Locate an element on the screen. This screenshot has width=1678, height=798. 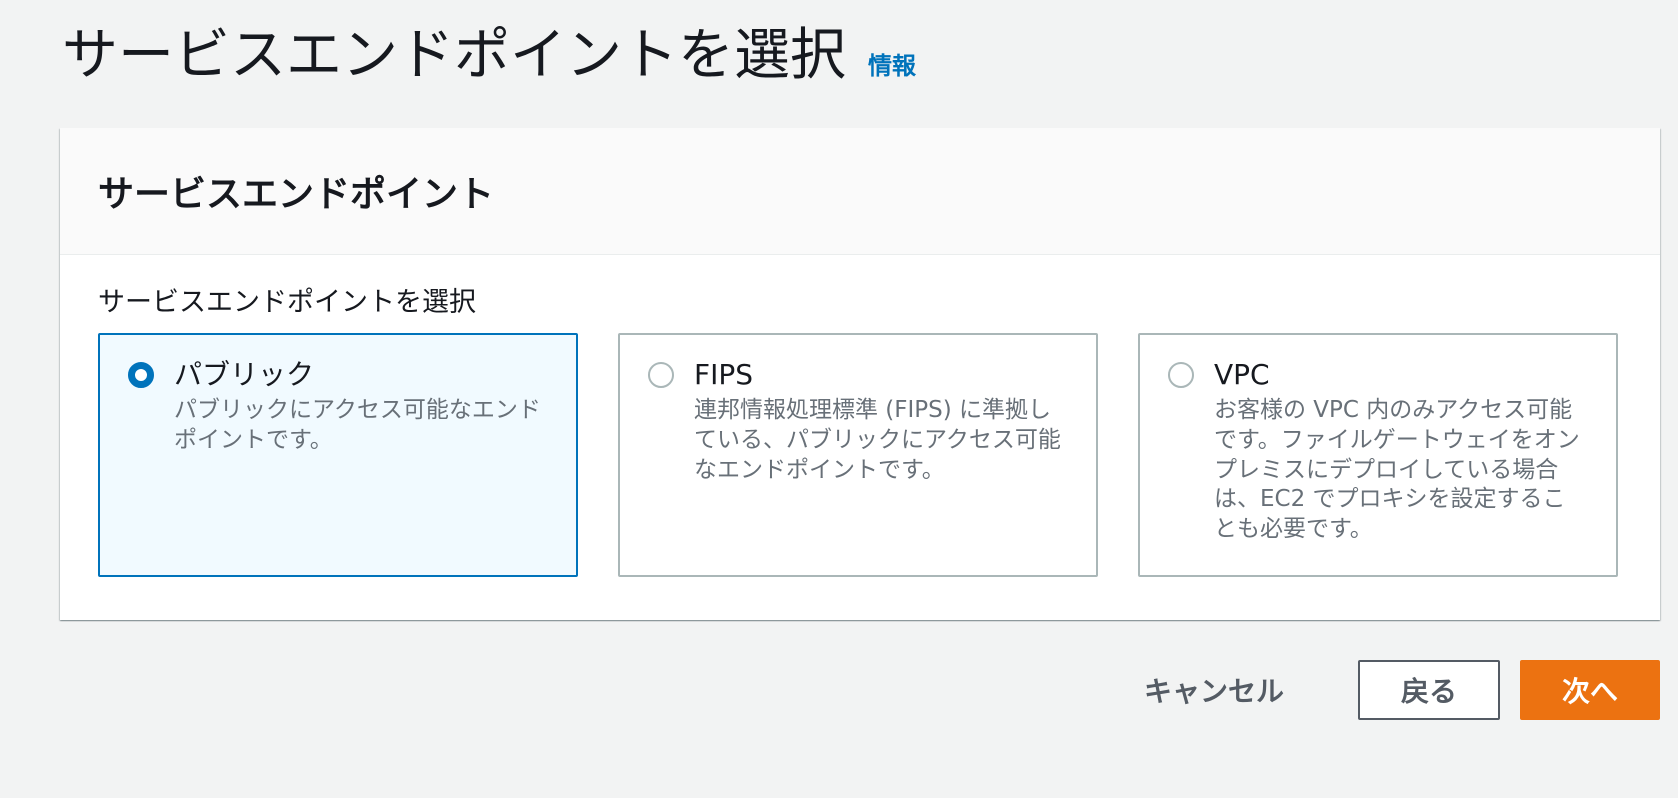
panel-title: サービスエンドポイント is located at coordinates (296, 194).